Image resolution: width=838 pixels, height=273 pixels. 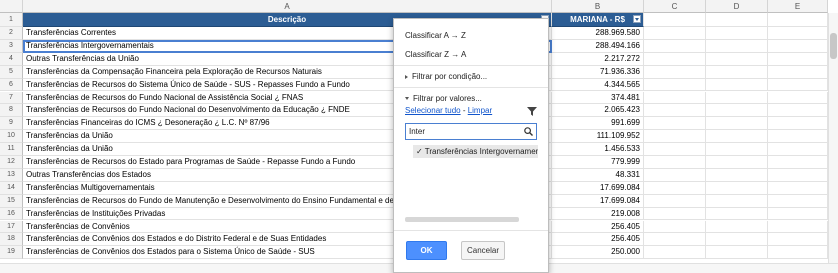 I want to click on mariana-value-cell: 991.699, so click(x=598, y=124).